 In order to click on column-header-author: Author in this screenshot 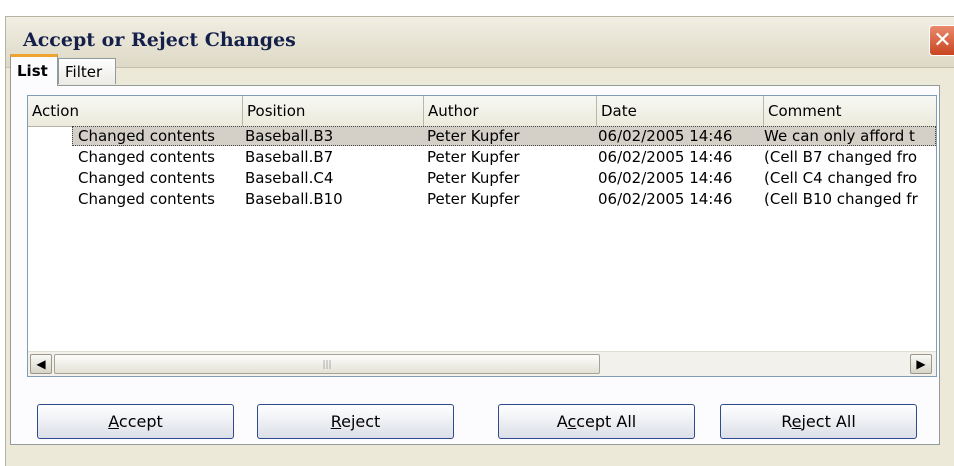, I will do `click(510, 111)`.